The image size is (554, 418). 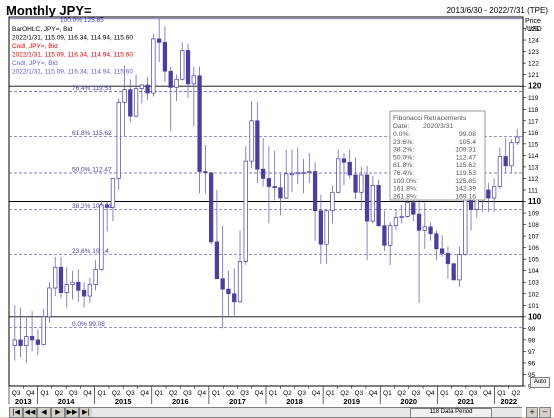 What do you see at coordinates (35, 63) in the screenshot?
I see `legend-line: Cndl, JPY=, Bid` at bounding box center [35, 63].